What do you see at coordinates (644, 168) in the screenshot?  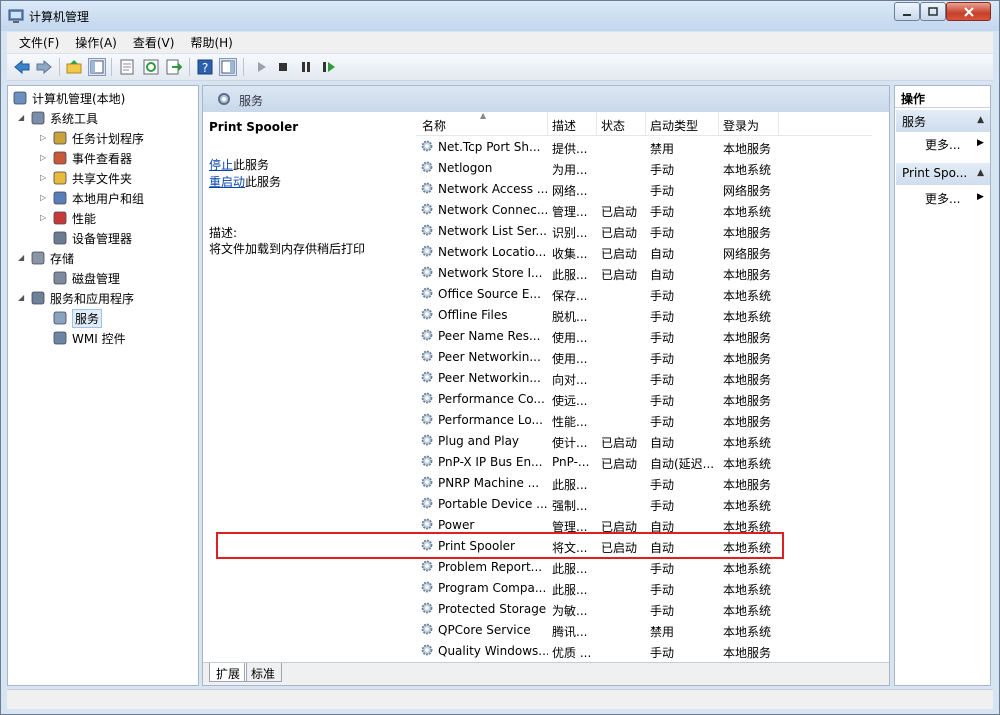 I see `table-row: Netlogon 为用... 手动 本地系统` at bounding box center [644, 168].